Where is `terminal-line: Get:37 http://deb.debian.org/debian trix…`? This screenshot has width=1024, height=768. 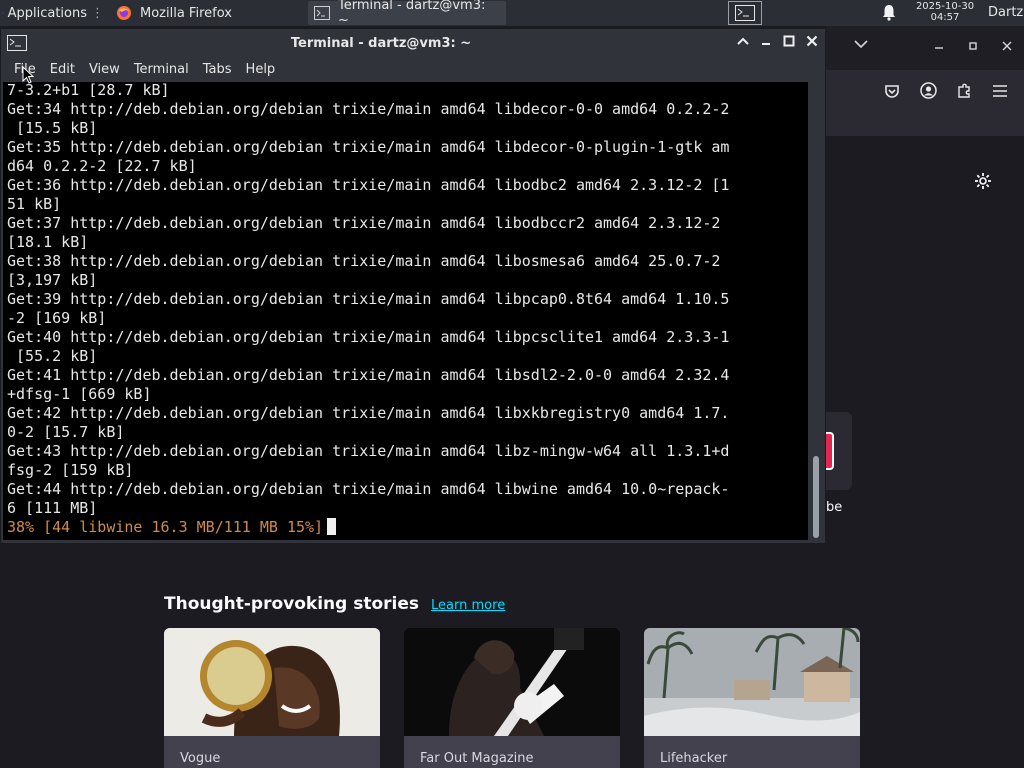
terminal-line: Get:37 http://deb.debian.org/debian trix… is located at coordinates (364, 223).